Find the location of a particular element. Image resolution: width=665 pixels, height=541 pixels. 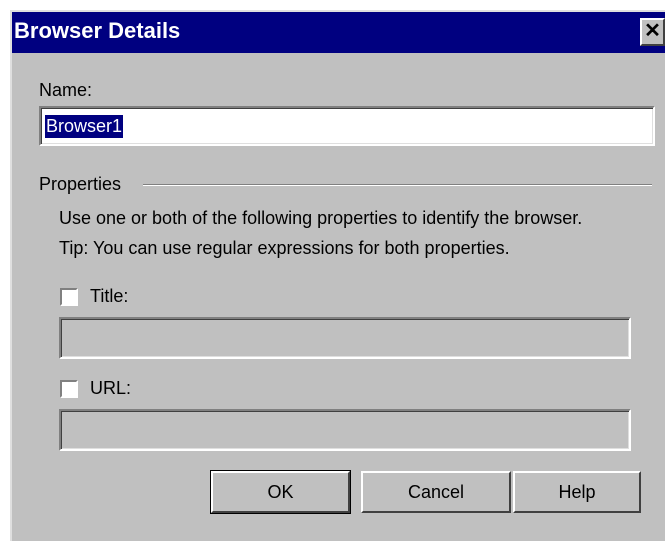

title-field is located at coordinates (345, 338).